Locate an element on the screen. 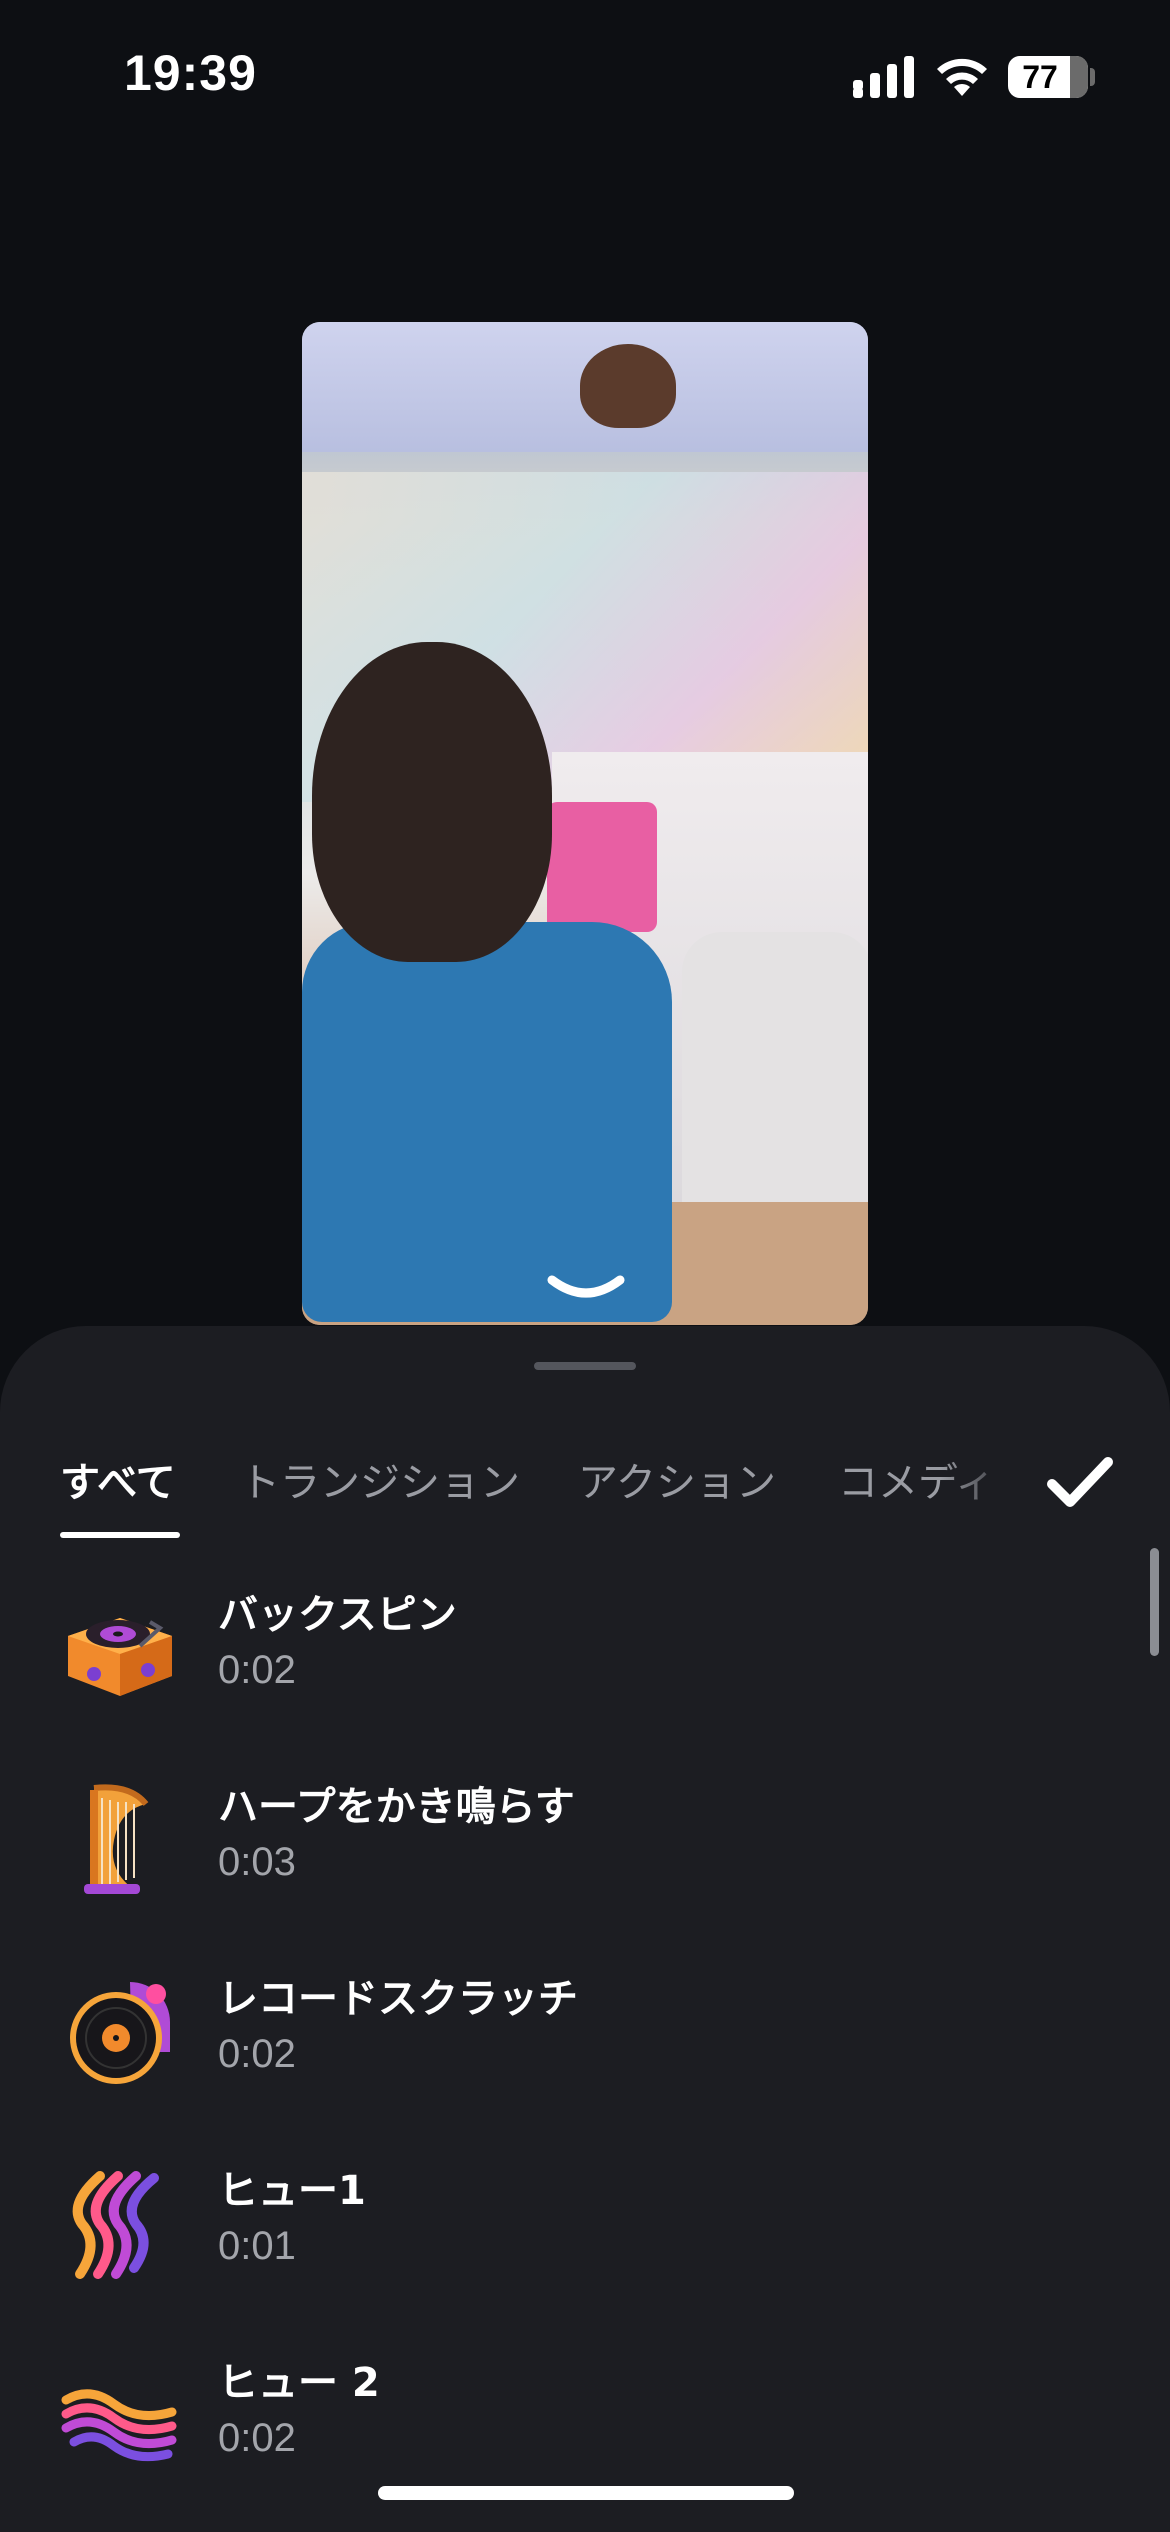 The width and height of the screenshot is (1170, 2532). sheet-grabber is located at coordinates (585, 1366).